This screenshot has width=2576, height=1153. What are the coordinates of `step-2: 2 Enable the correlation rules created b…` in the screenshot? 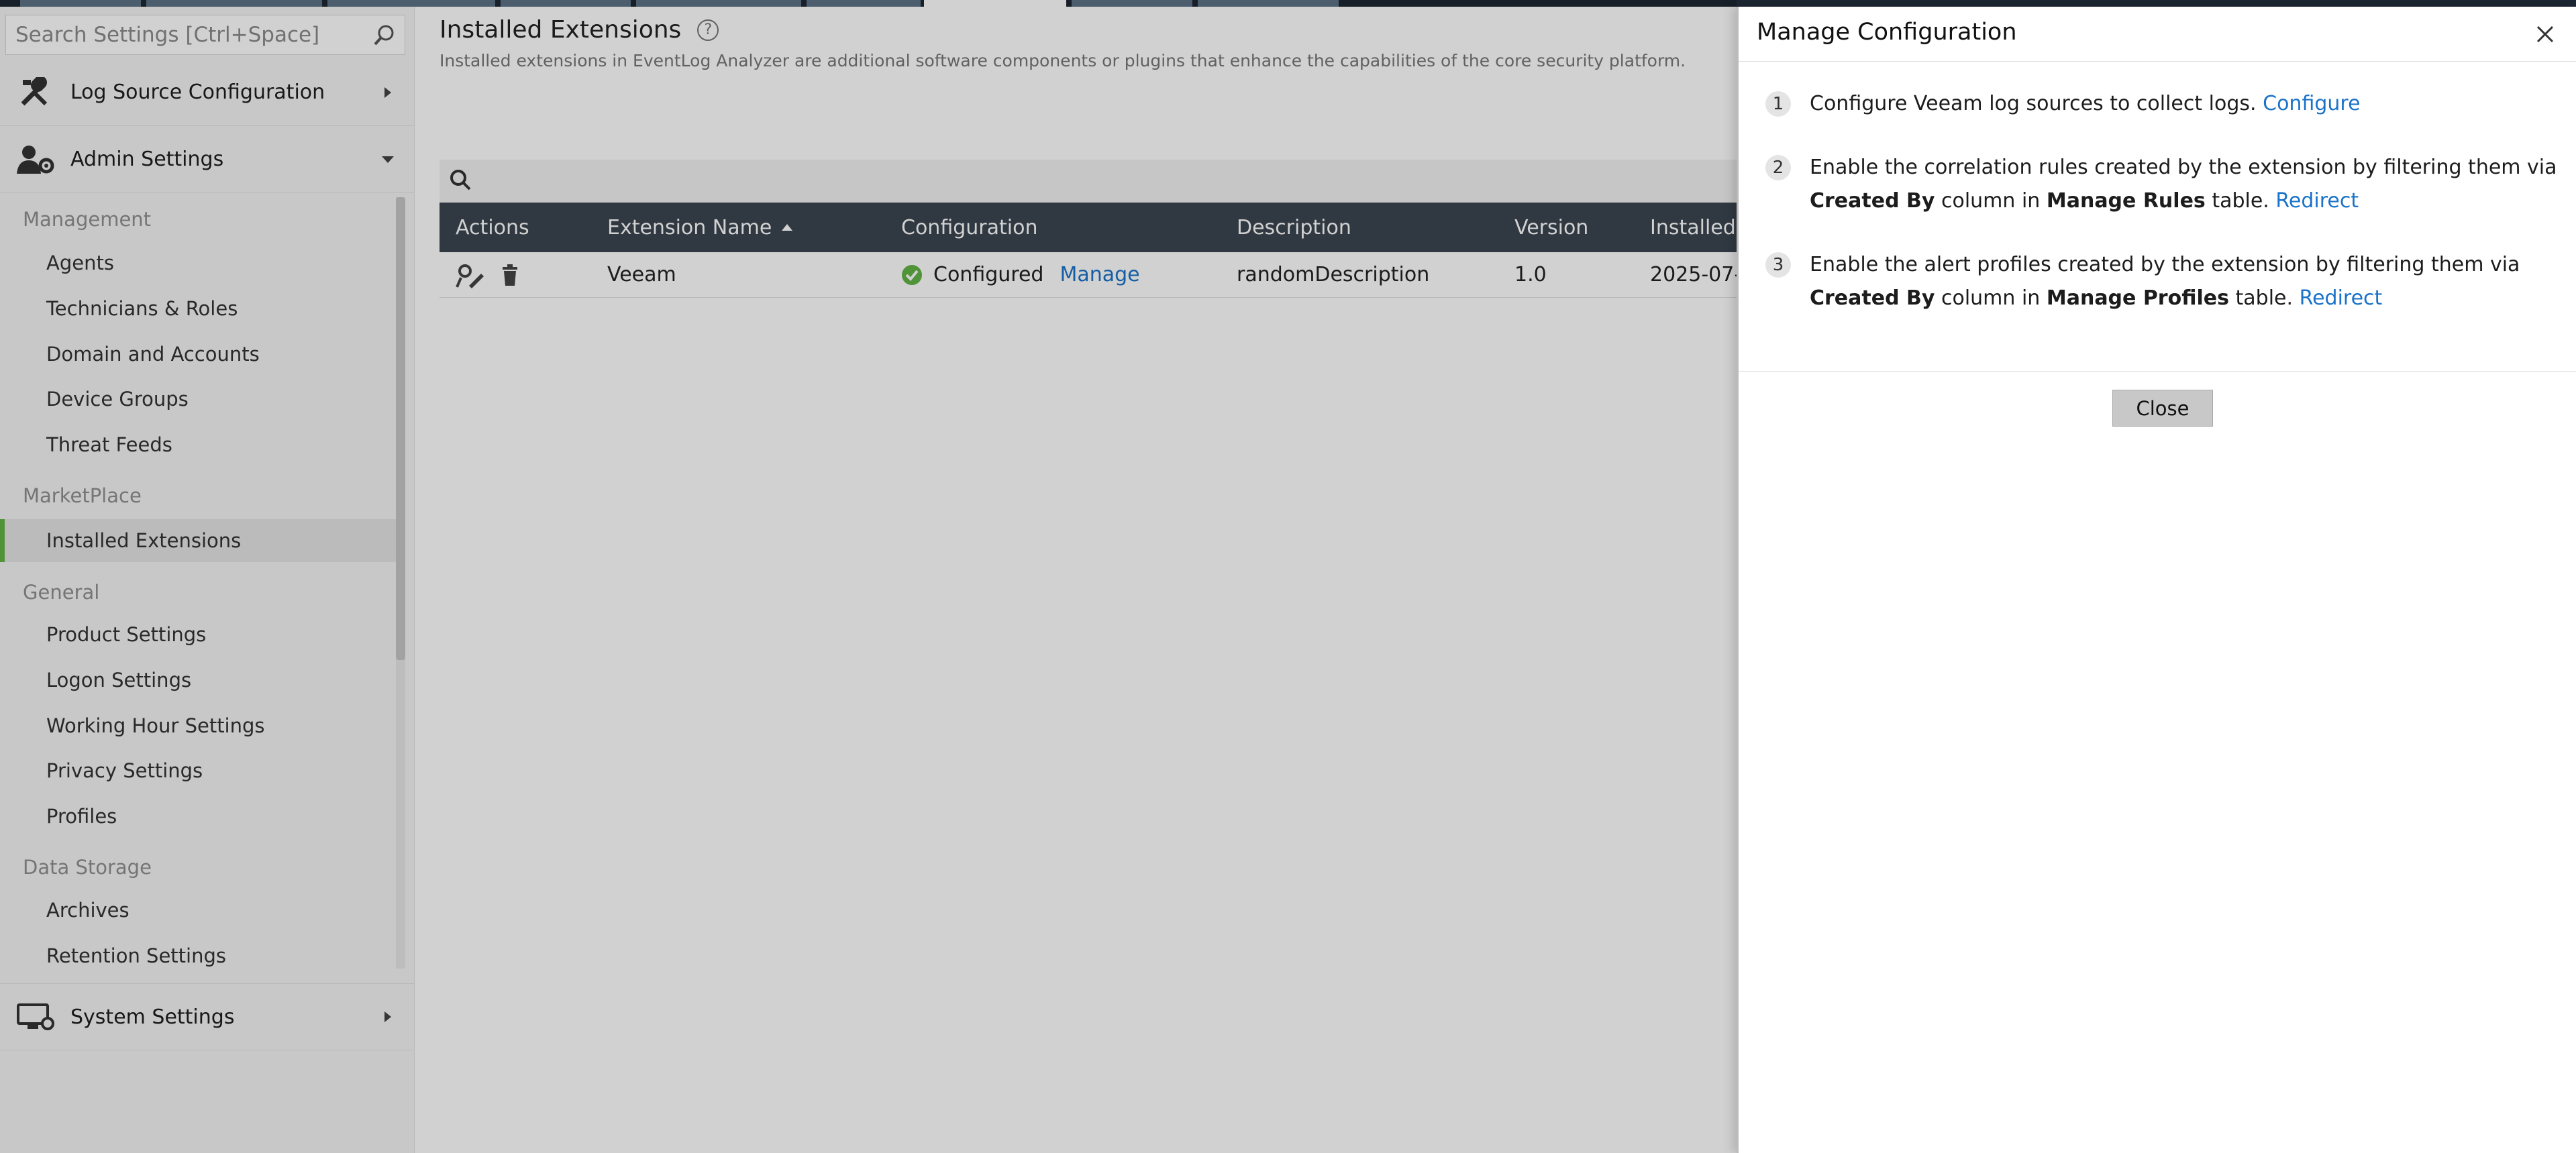 It's located at (2164, 184).